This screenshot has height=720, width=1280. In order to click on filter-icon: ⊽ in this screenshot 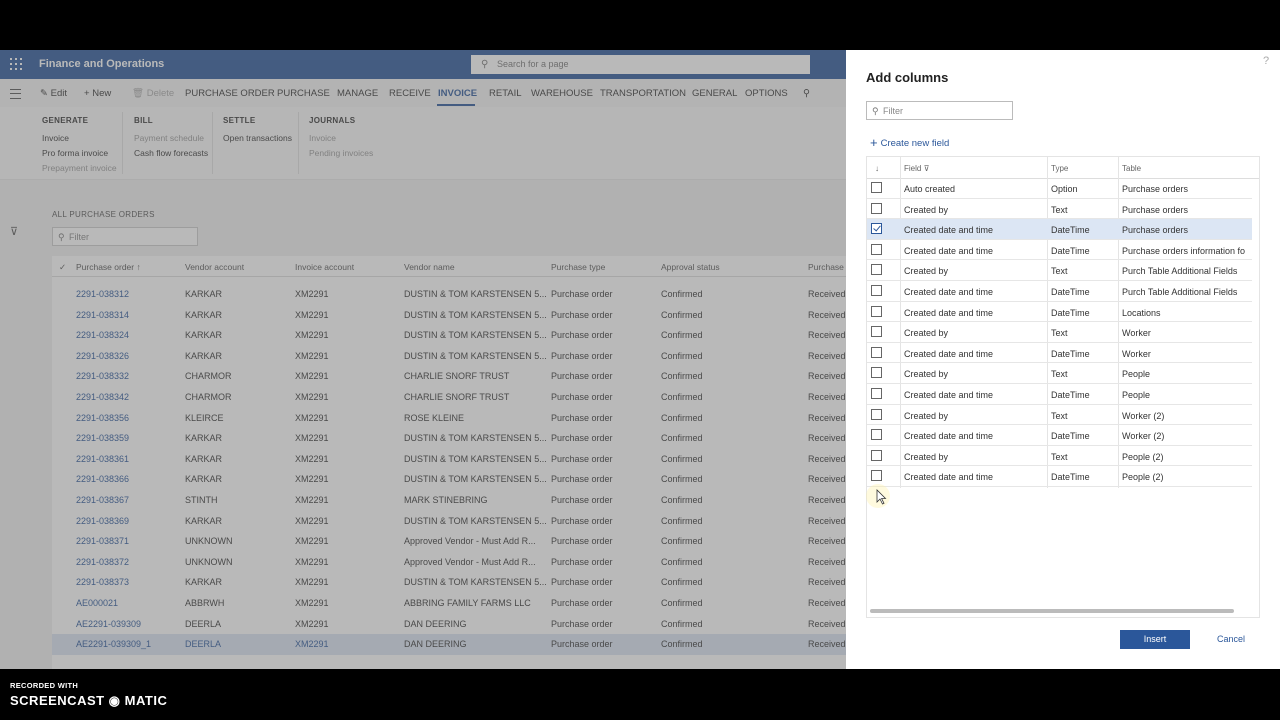, I will do `click(926, 168)`.